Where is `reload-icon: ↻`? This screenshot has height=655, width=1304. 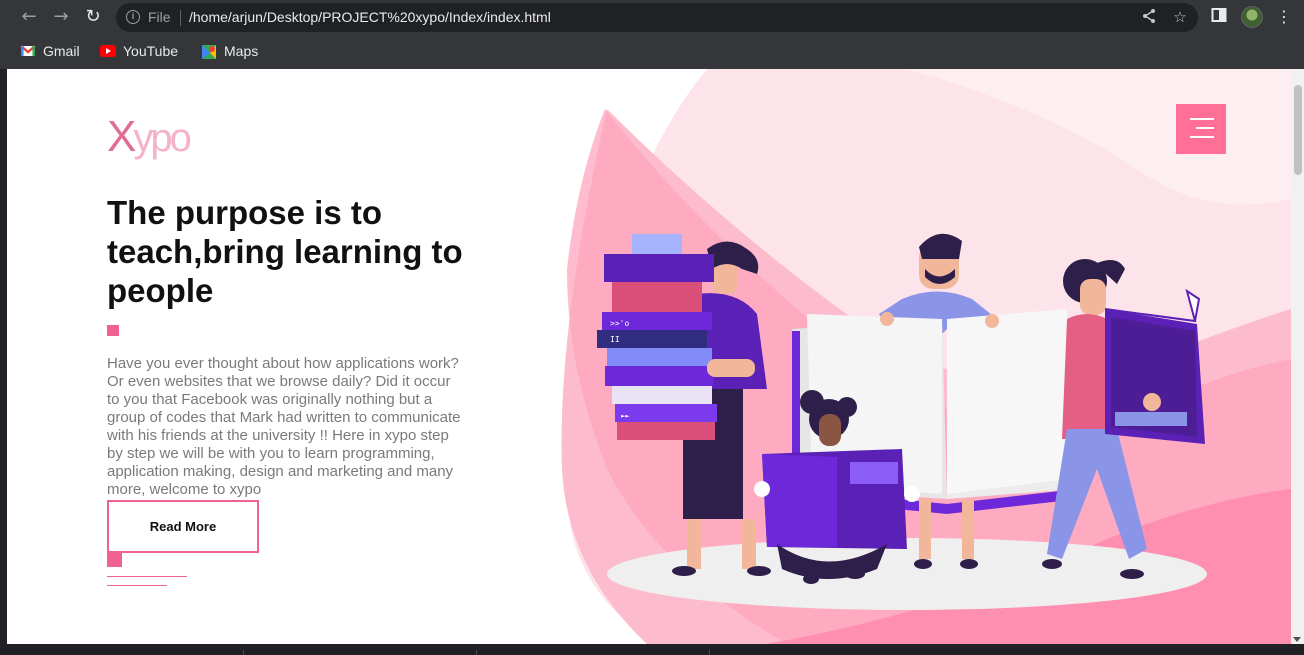
reload-icon: ↻ is located at coordinates (93, 17).